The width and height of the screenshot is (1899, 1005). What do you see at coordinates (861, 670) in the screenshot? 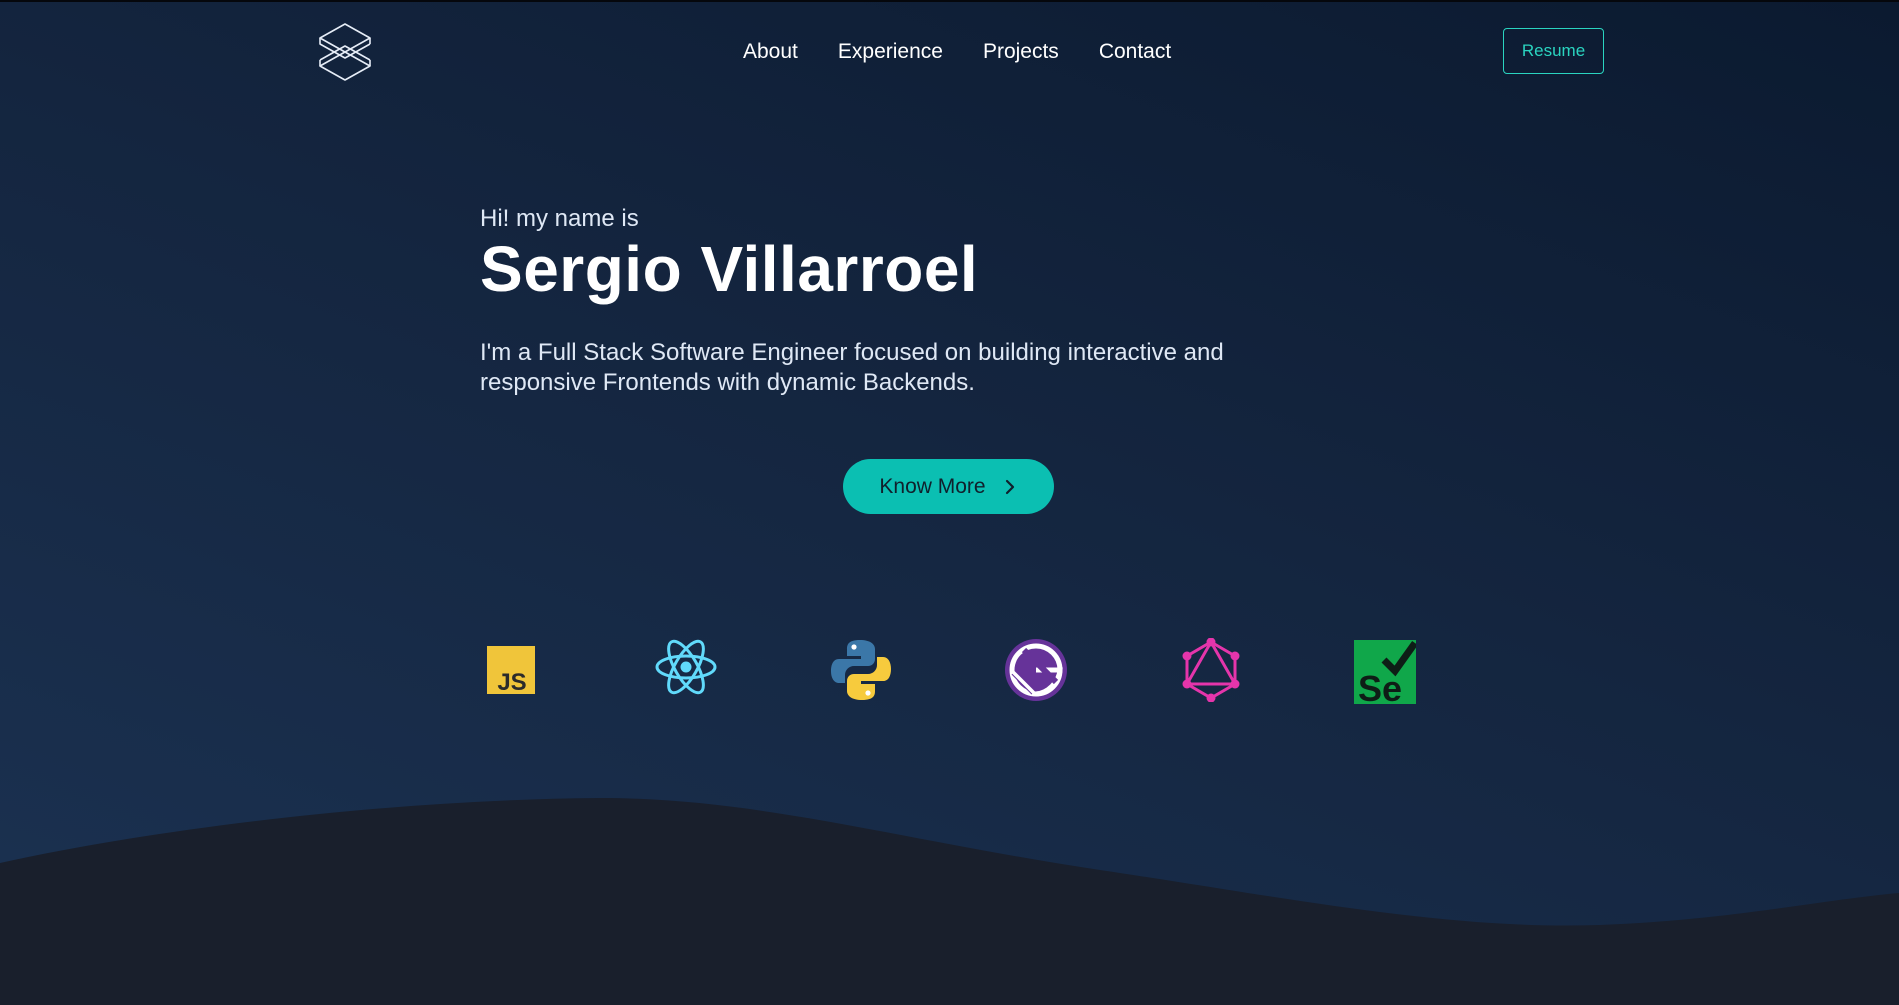
I see `python-icon` at bounding box center [861, 670].